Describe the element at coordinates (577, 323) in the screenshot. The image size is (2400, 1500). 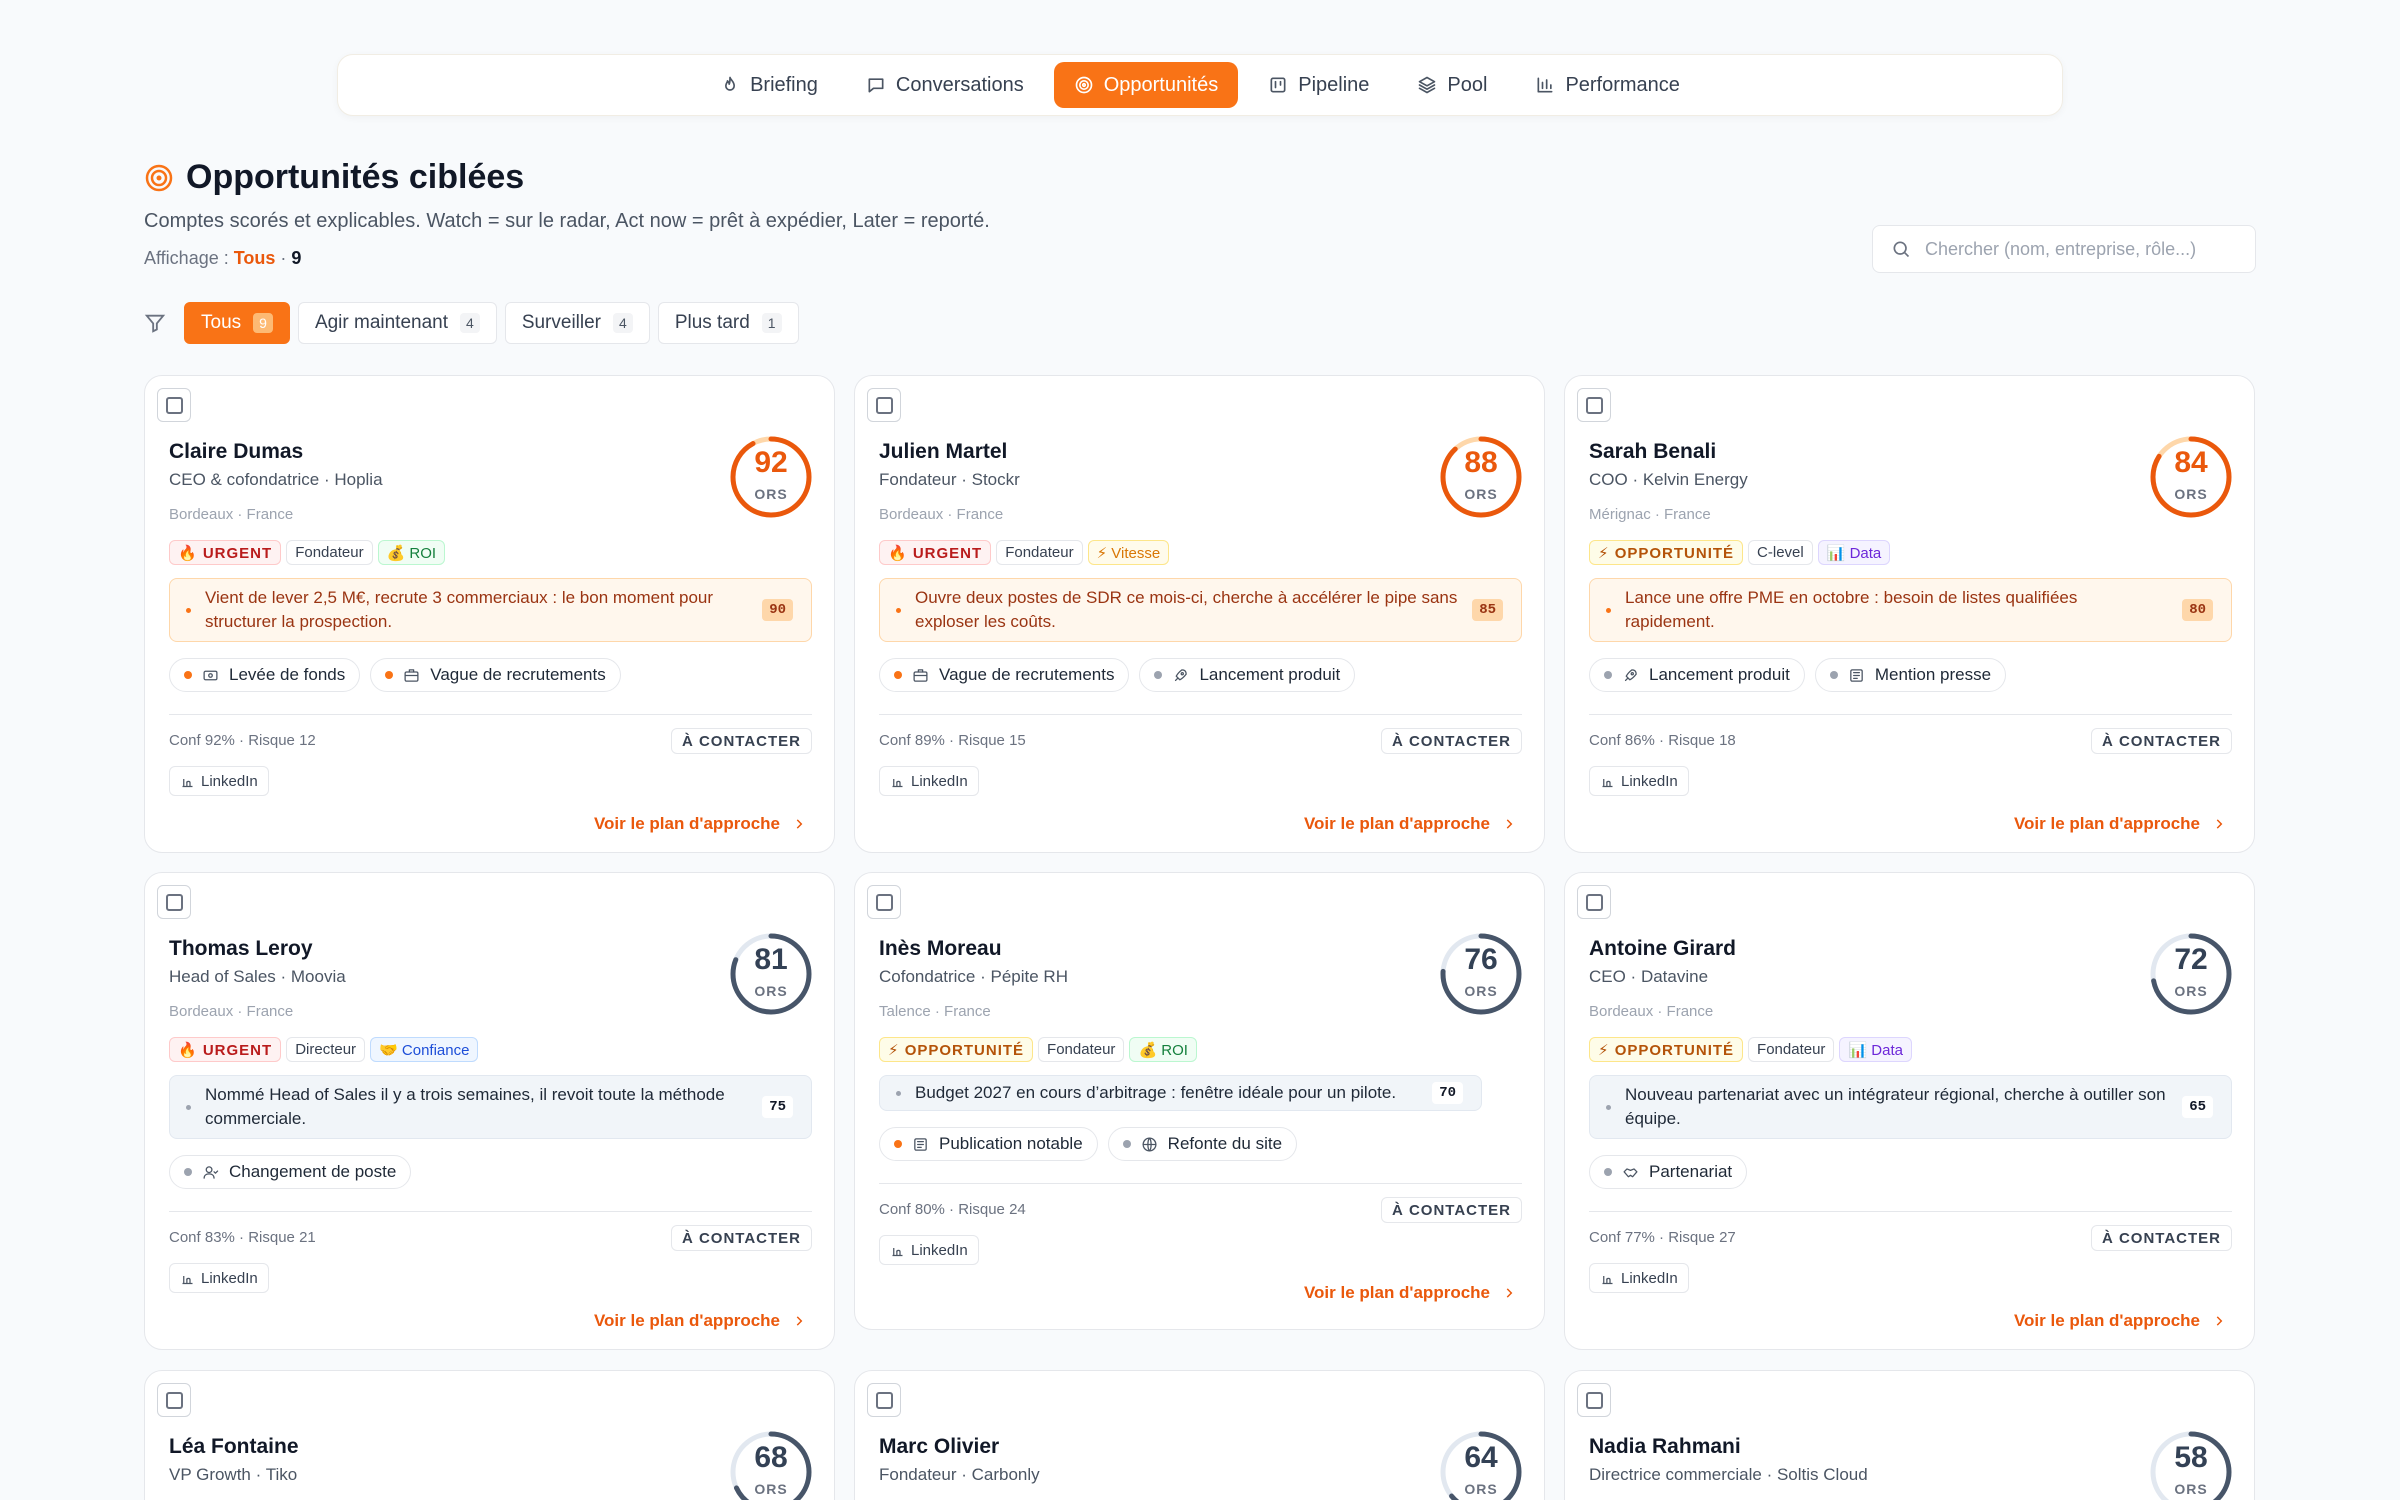
I see `filter-chip: Surveiller 4` at that location.